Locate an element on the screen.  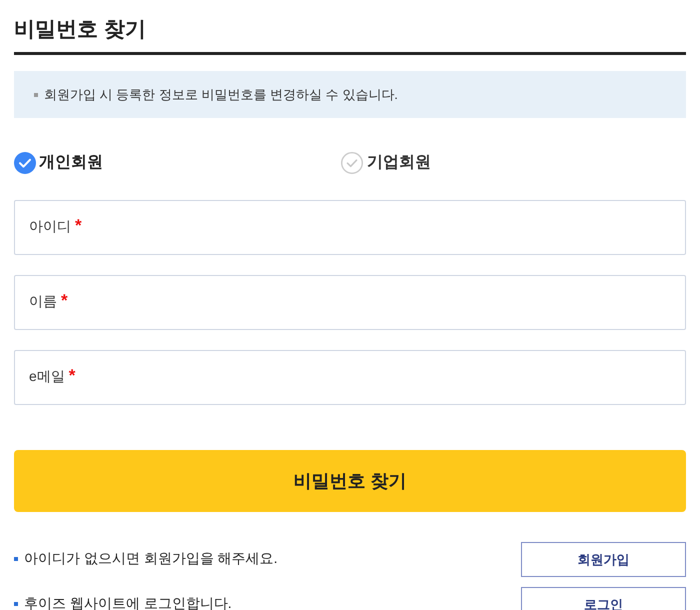
page-title: 비밀번호 찾기 is located at coordinates (80, 30).